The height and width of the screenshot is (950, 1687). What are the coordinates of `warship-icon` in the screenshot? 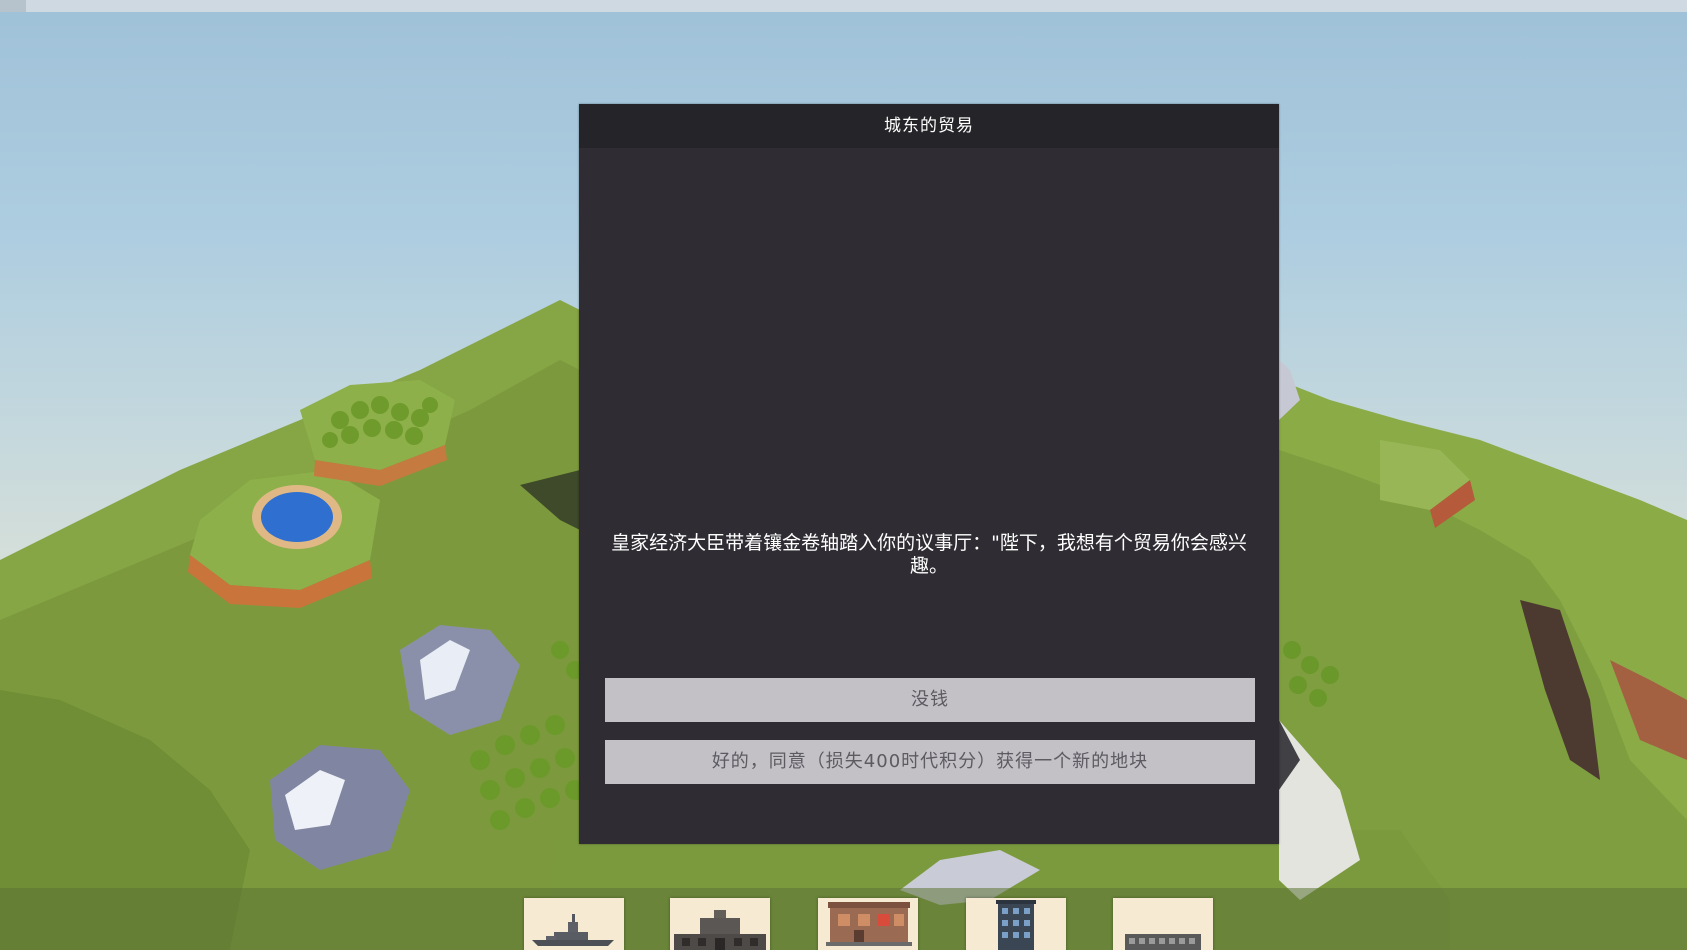 It's located at (573, 930).